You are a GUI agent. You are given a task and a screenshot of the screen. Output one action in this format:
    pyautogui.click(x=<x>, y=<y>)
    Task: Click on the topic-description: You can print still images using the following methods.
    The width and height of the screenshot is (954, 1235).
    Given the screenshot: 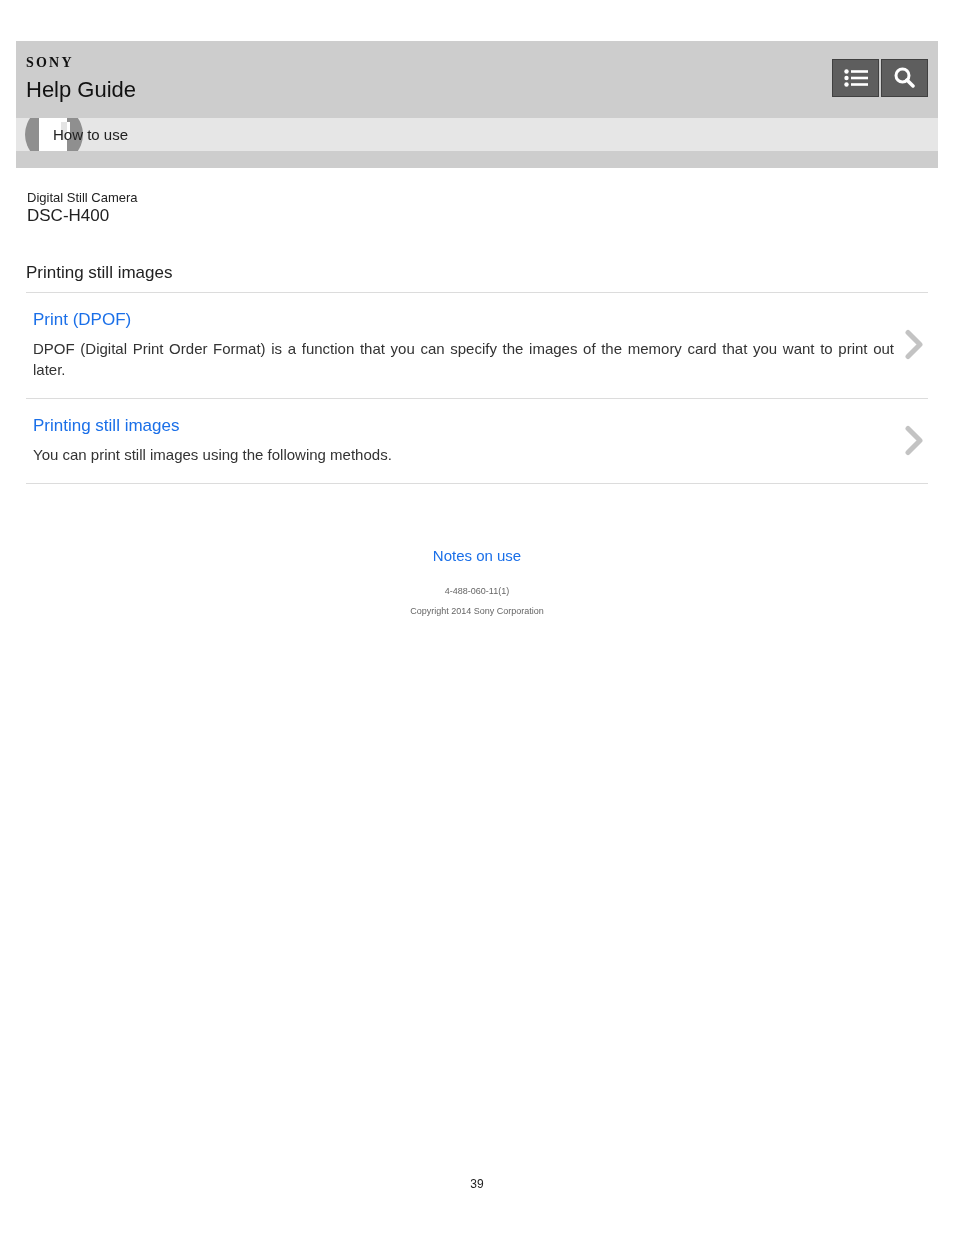 What is the action you would take?
    pyautogui.click(x=213, y=455)
    